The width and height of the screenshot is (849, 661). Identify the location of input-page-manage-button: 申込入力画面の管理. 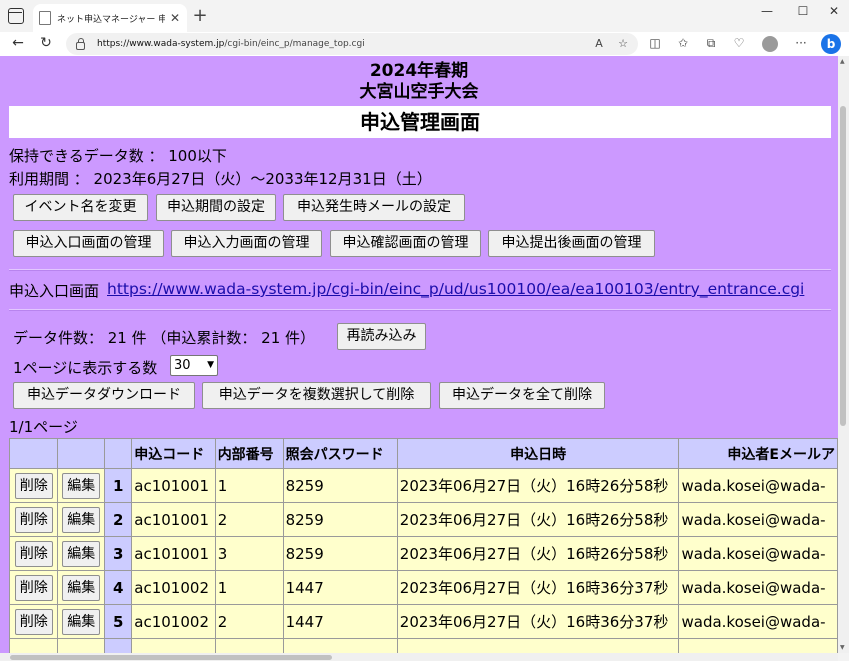
(246, 243).